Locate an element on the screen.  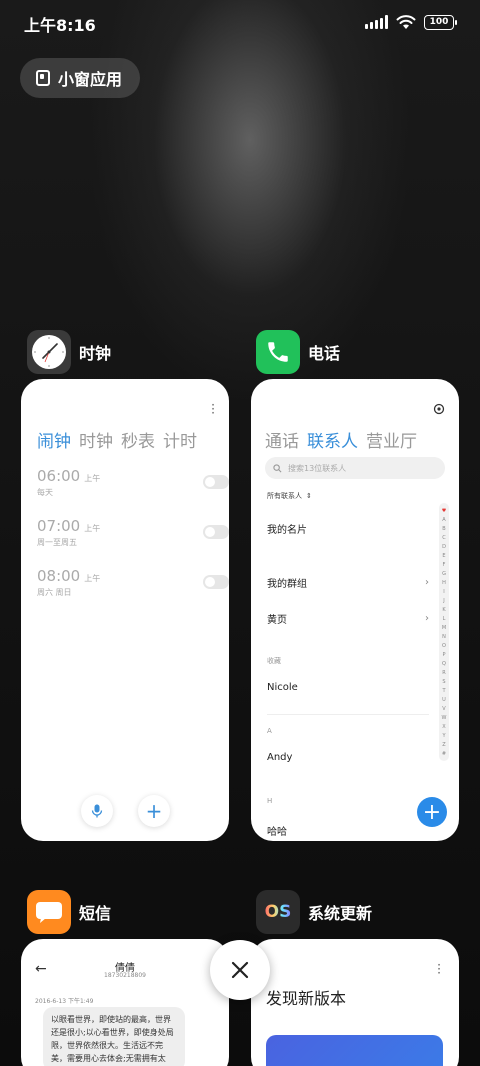
system-update-app-icon: OS is located at coordinates (278, 912).